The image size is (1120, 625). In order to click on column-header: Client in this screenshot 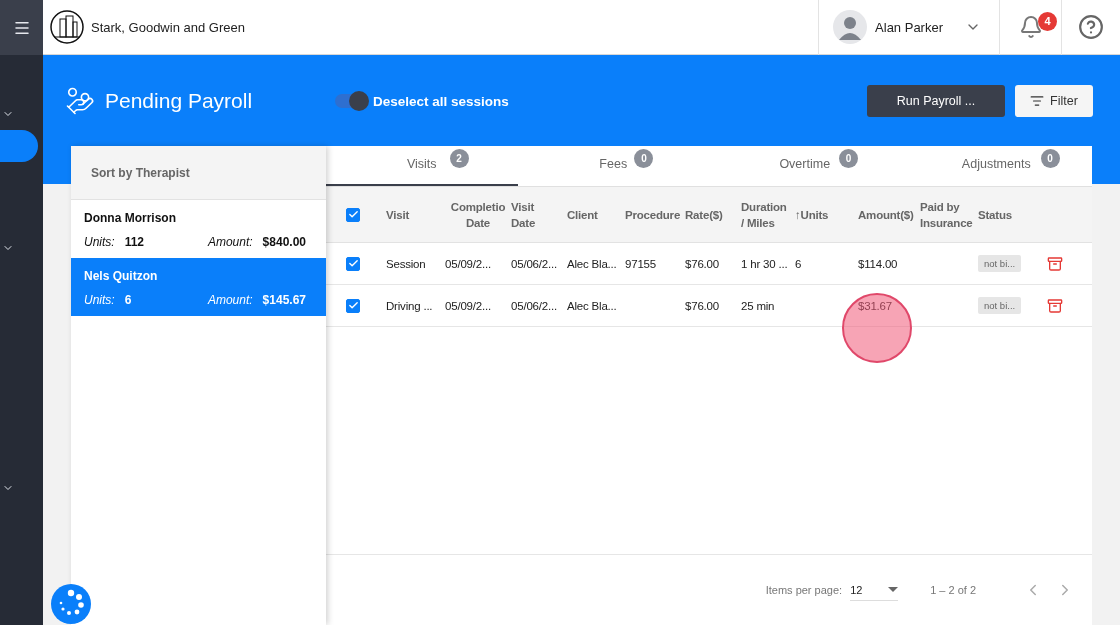, I will do `click(583, 215)`.